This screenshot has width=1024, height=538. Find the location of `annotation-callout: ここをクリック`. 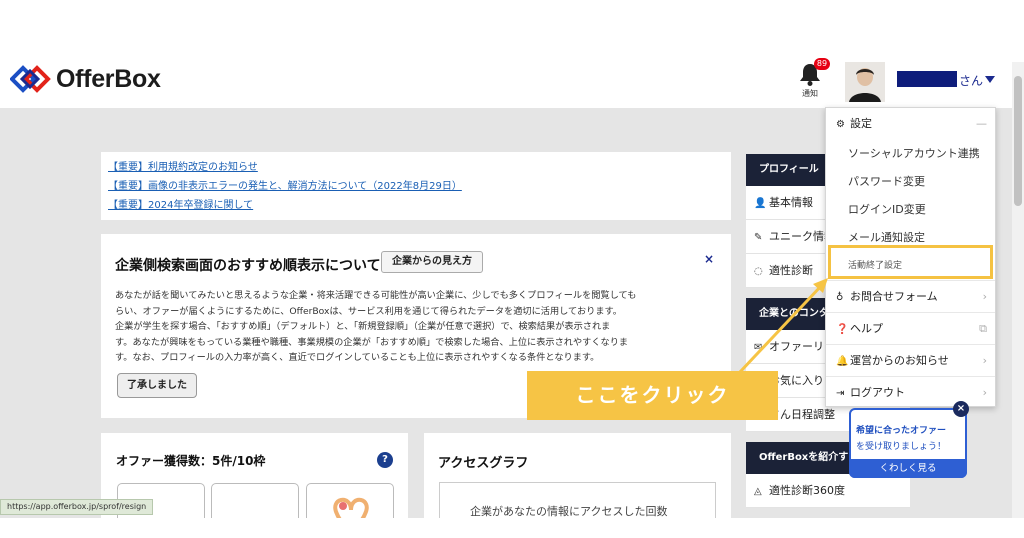

annotation-callout: ここをクリック is located at coordinates (652, 395).